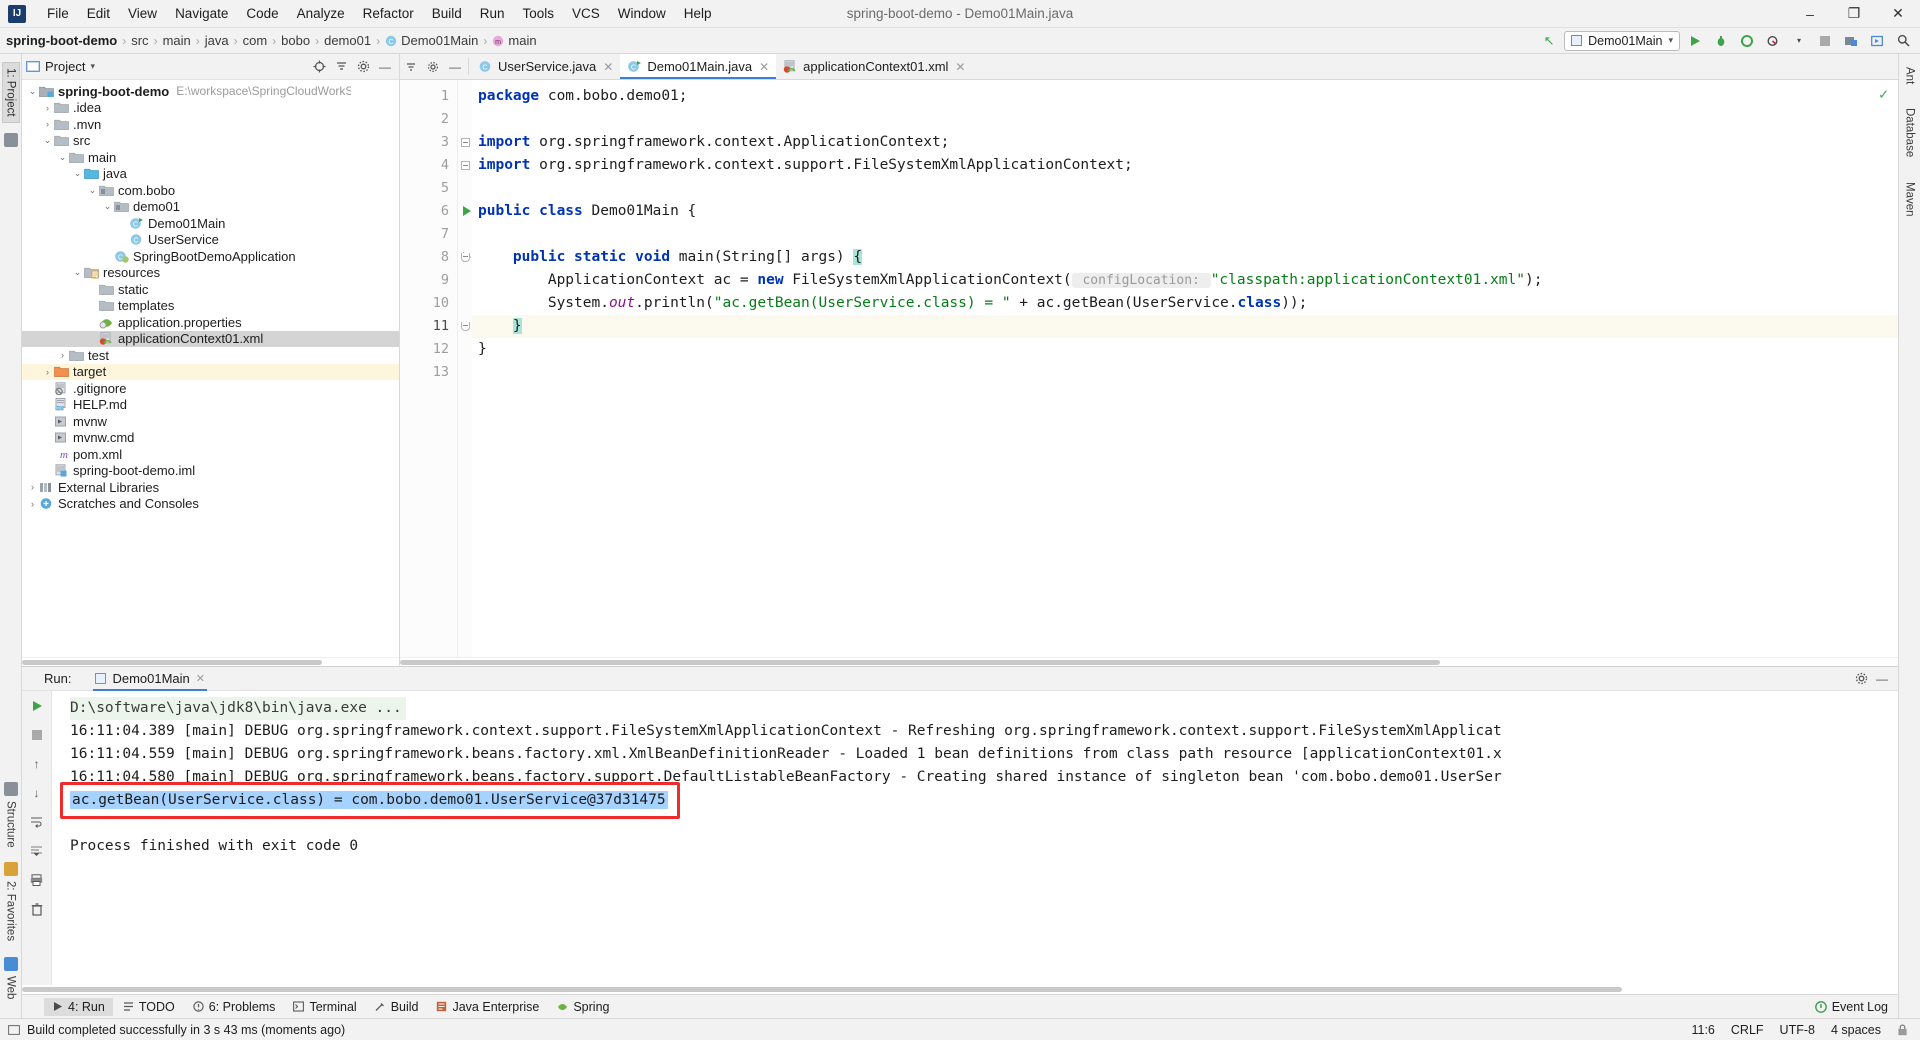  What do you see at coordinates (139, 40) in the screenshot?
I see `breadcrumb-item-src: src` at bounding box center [139, 40].